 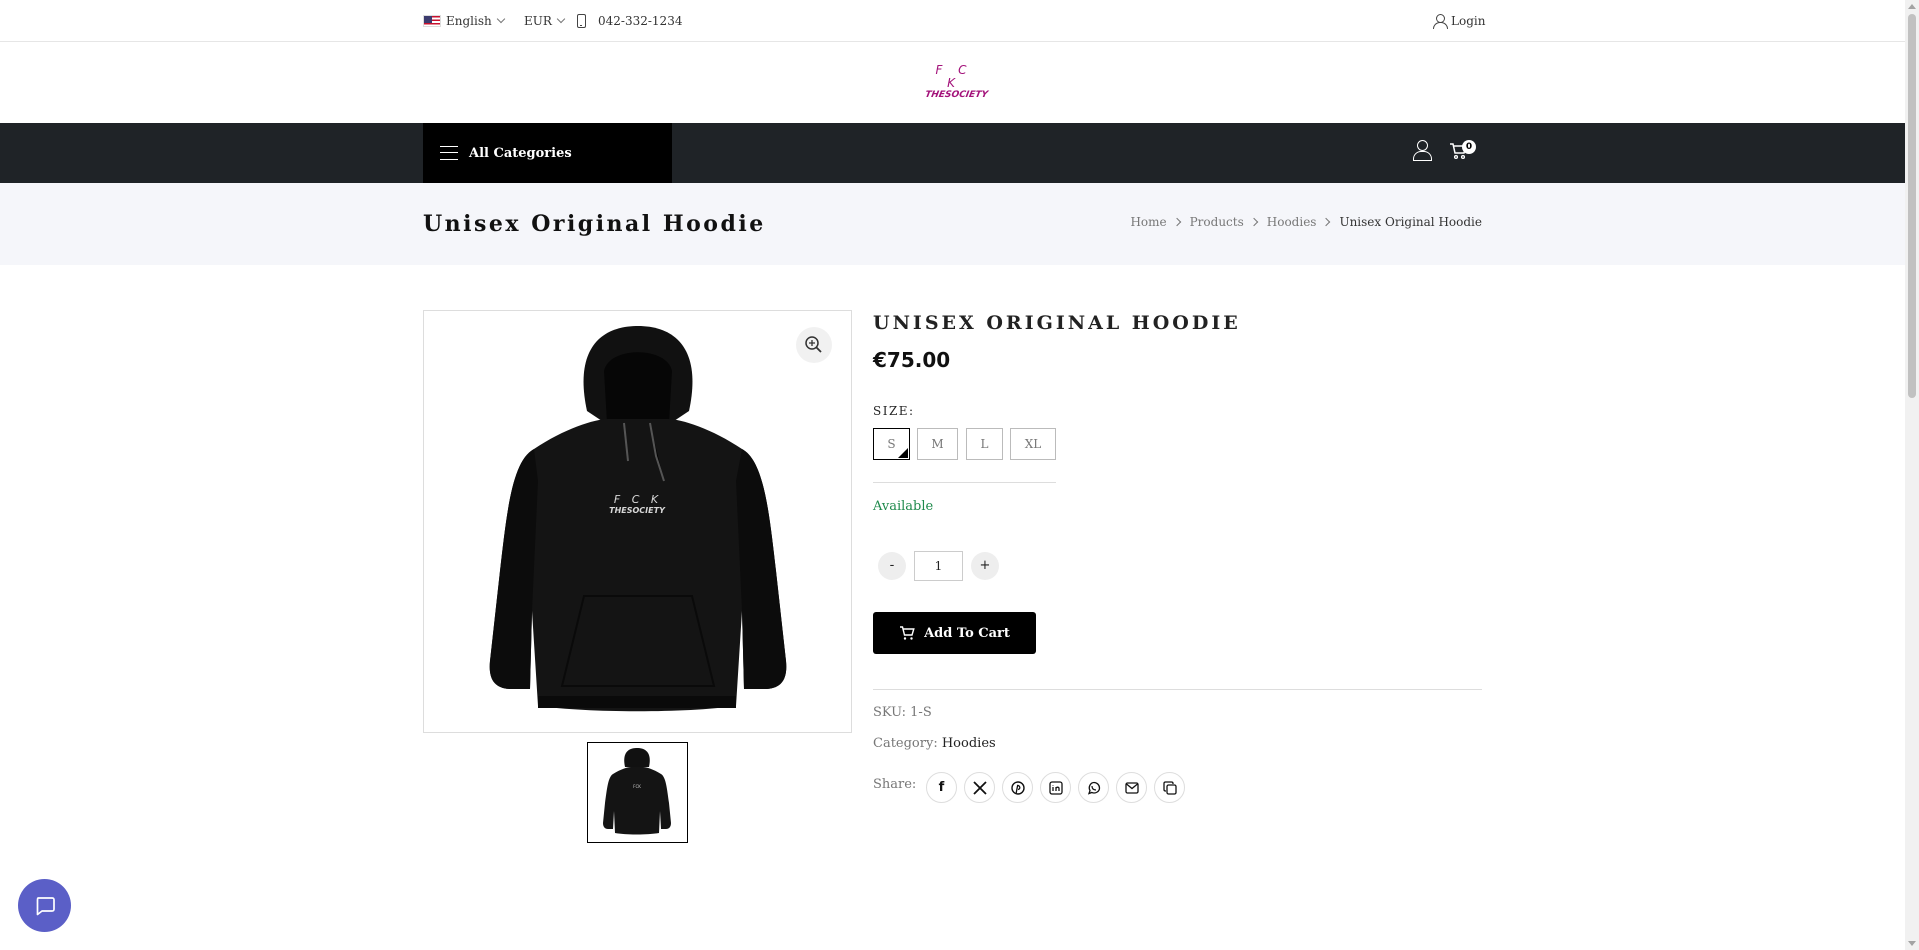 What do you see at coordinates (1033, 444) in the screenshot?
I see `size-option-xl: XL` at bounding box center [1033, 444].